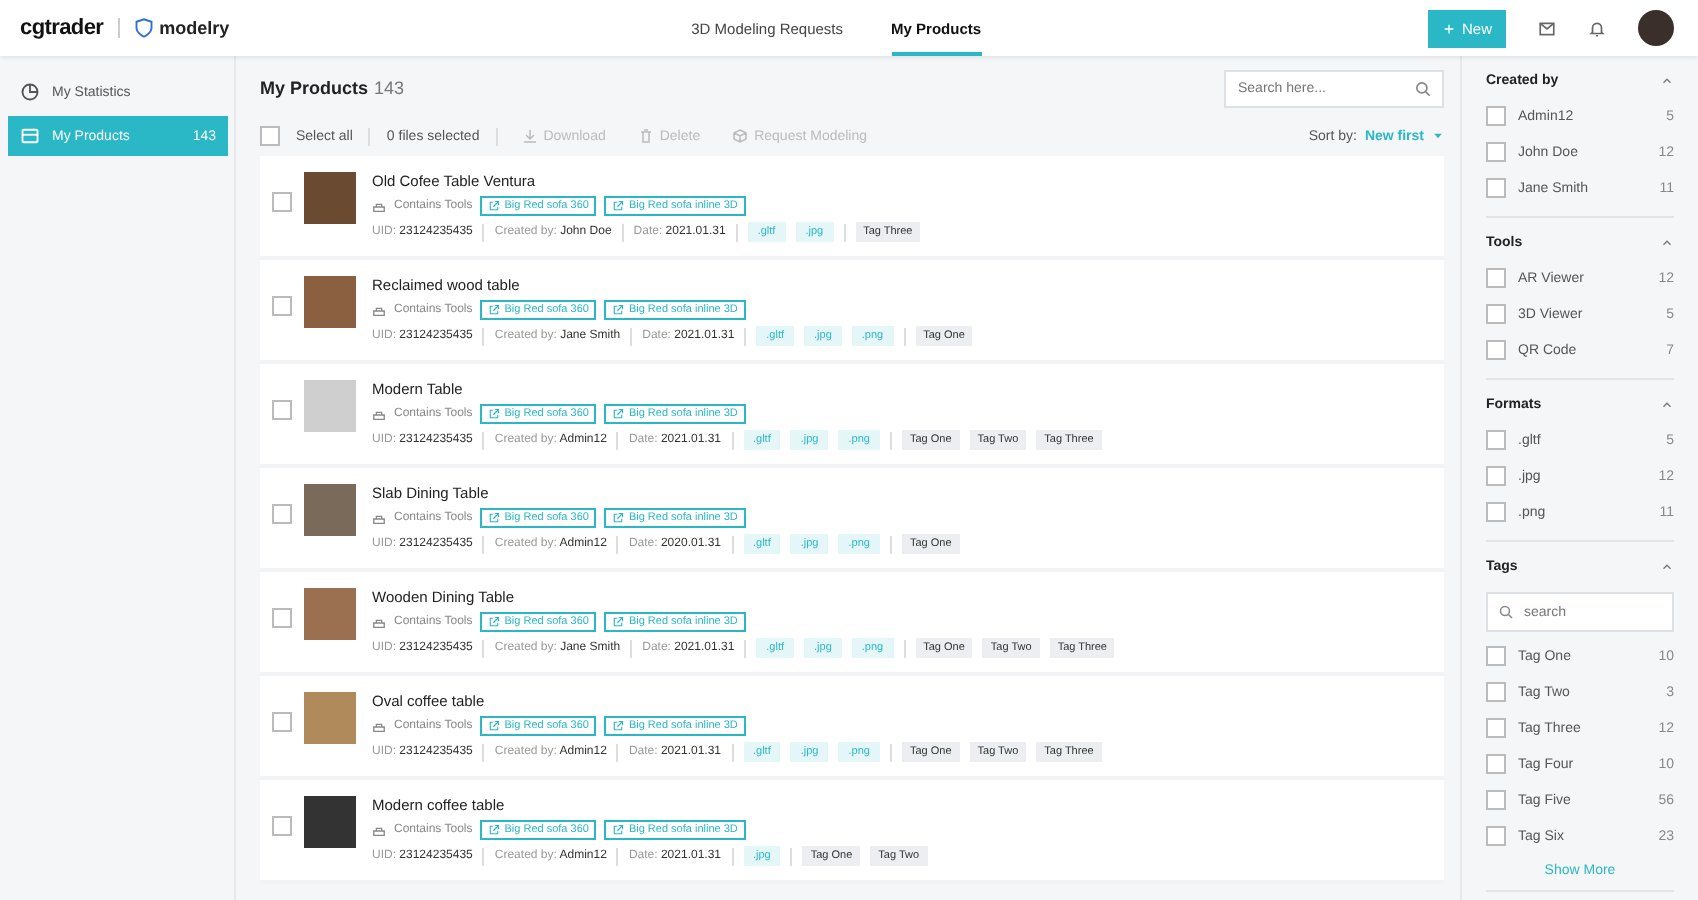 This screenshot has width=1698, height=900. What do you see at coordinates (30, 136) in the screenshot?
I see `box-icon` at bounding box center [30, 136].